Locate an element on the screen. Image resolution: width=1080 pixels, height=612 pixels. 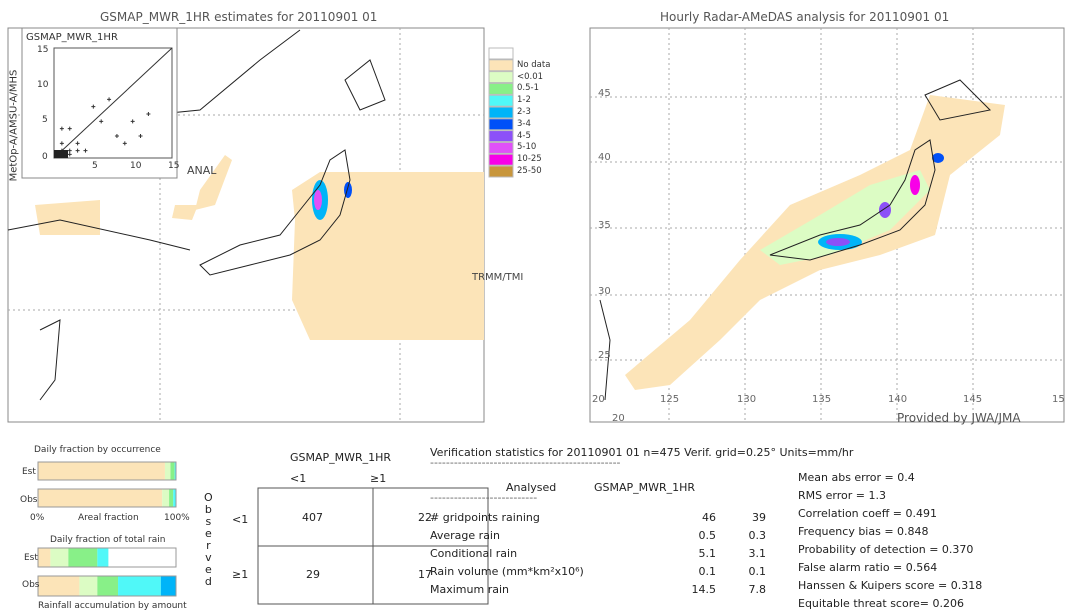
stats-row-label: # gridpoints raining is located at coordinates (485, 517).